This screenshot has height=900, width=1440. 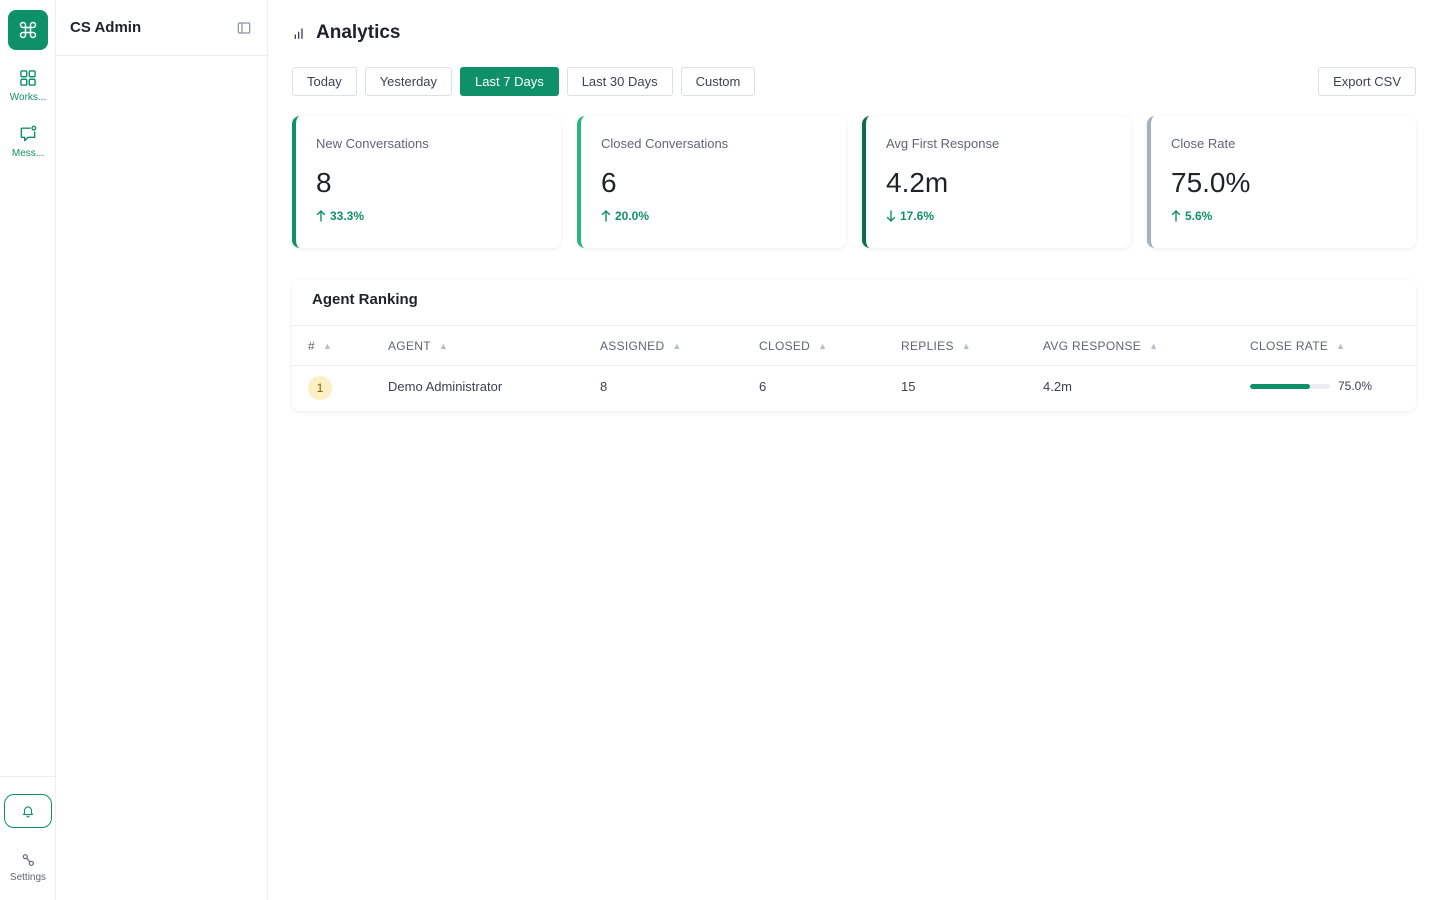 What do you see at coordinates (632, 346) in the screenshot?
I see `column-header-label: ASSIGNED` at bounding box center [632, 346].